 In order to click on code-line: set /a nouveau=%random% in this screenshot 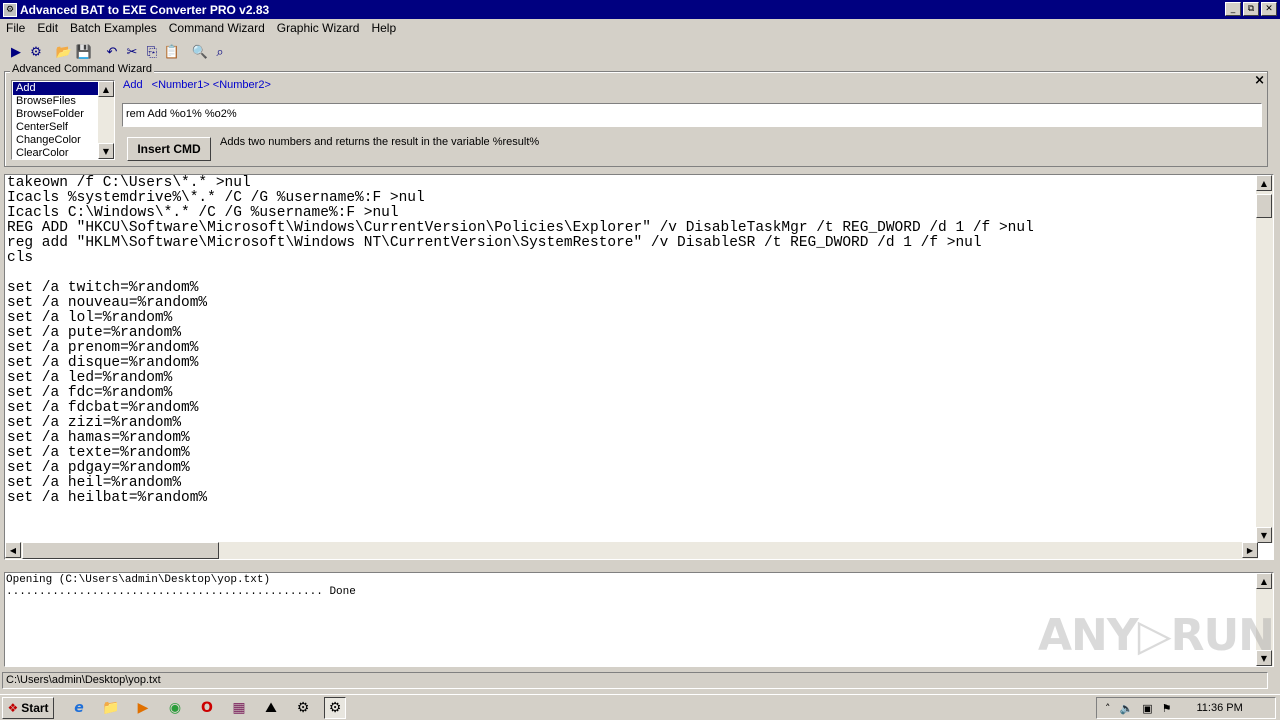, I will do `click(107, 303)`.